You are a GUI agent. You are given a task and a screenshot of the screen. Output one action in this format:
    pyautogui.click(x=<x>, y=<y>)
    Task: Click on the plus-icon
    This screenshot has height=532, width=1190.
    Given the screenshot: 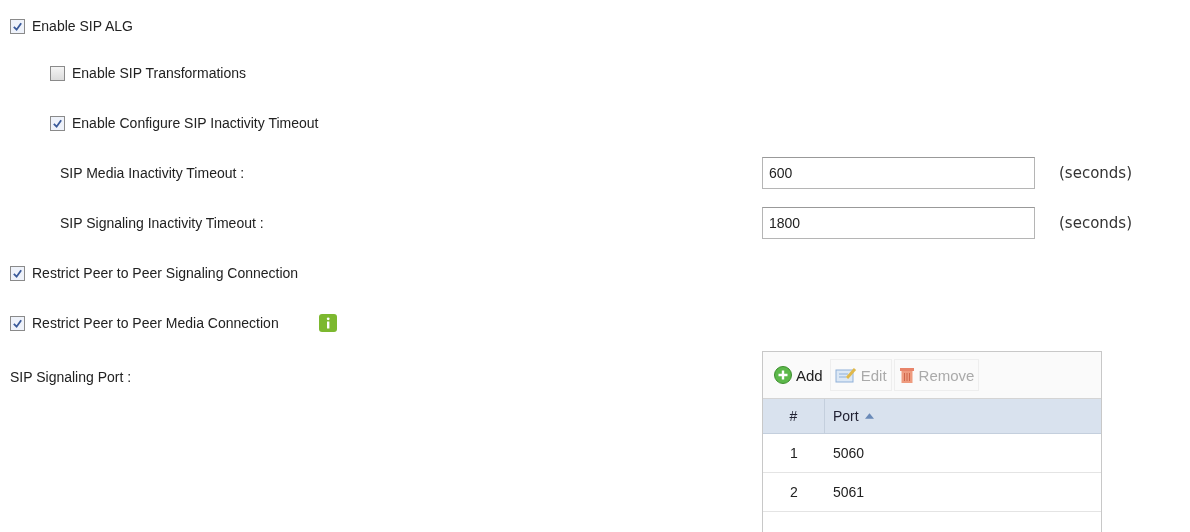 What is the action you would take?
    pyautogui.click(x=783, y=375)
    